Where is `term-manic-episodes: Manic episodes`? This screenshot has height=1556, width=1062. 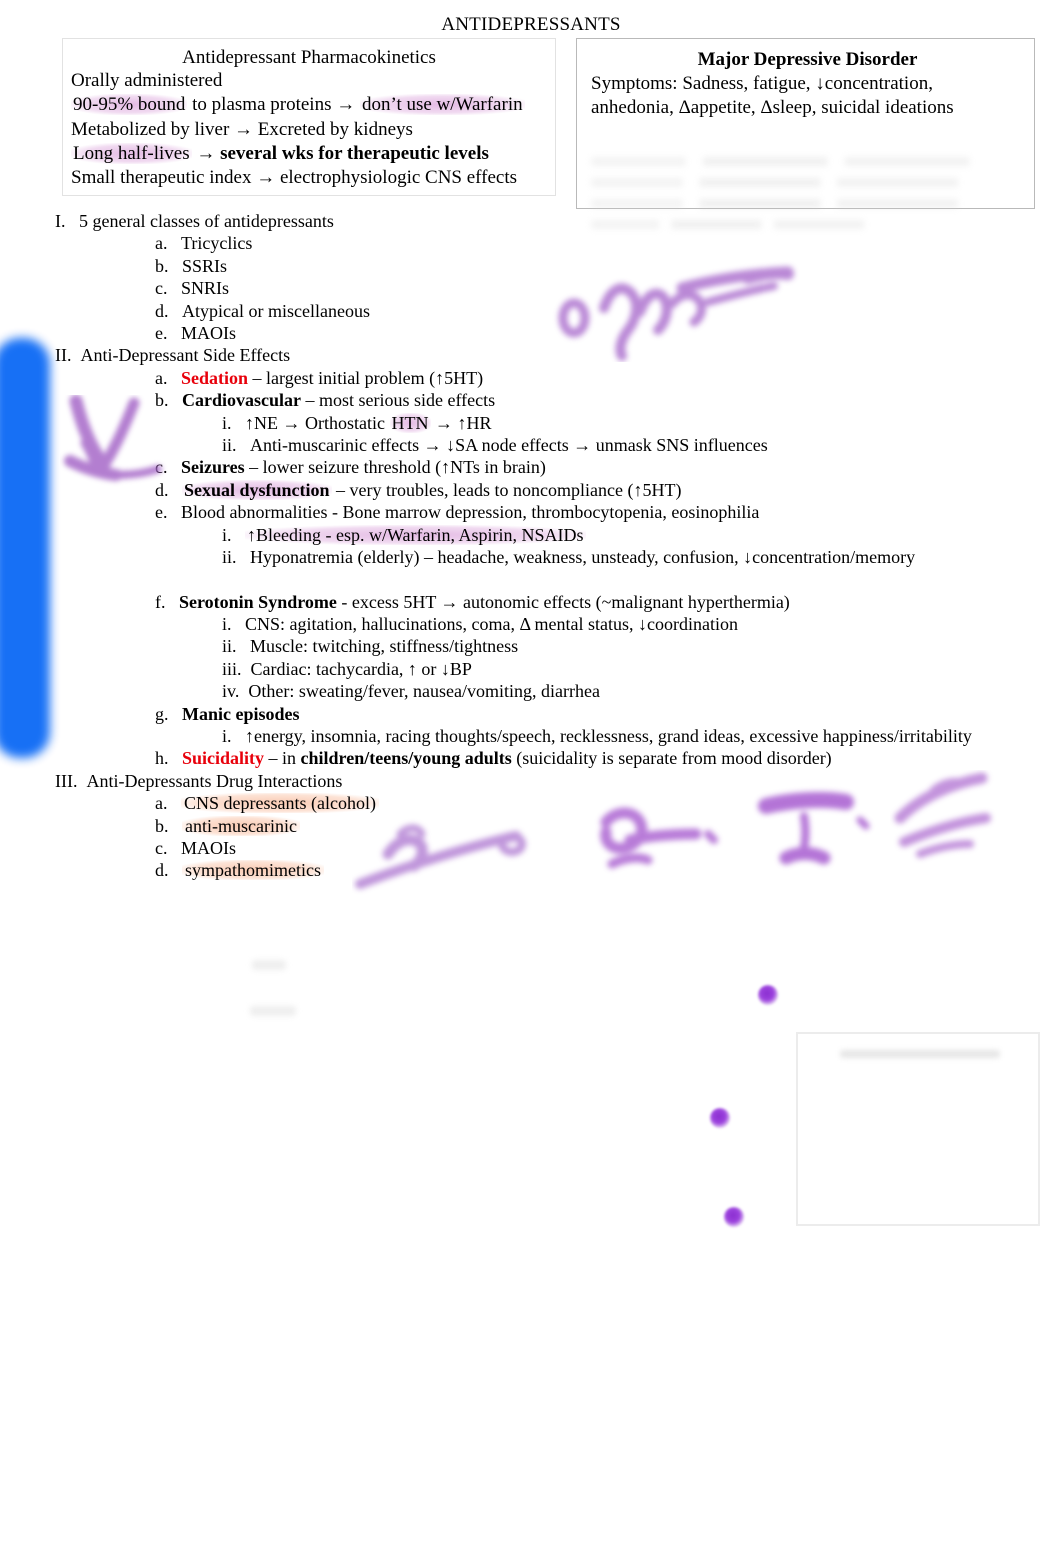 term-manic-episodes: Manic episodes is located at coordinates (241, 713).